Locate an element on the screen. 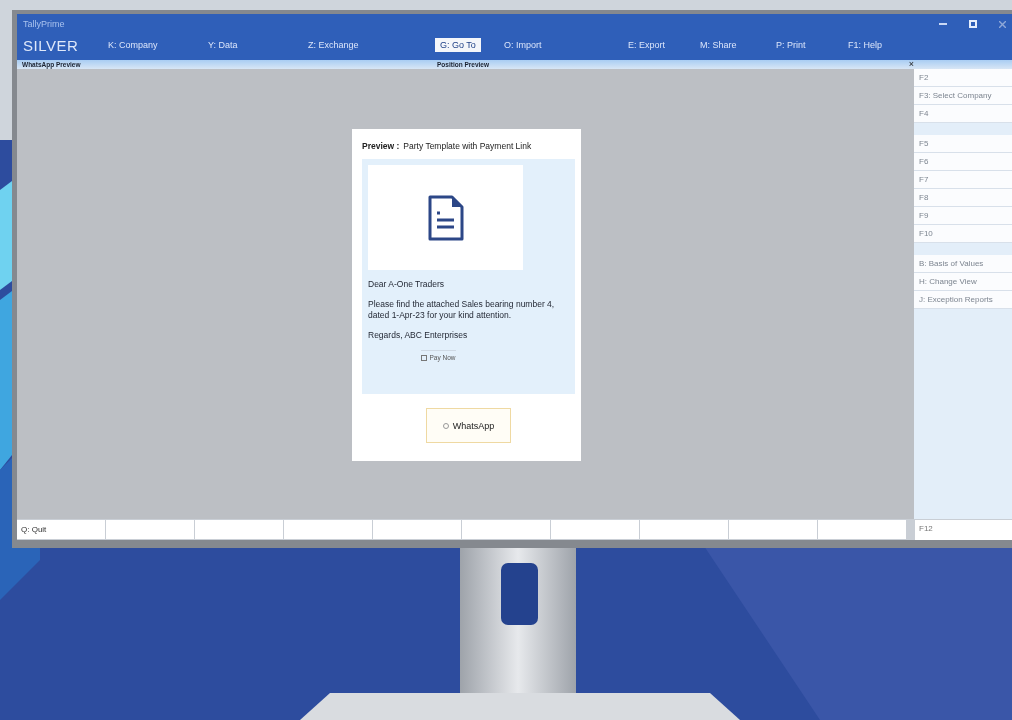  side-button: F3: Select Company is located at coordinates (963, 96).